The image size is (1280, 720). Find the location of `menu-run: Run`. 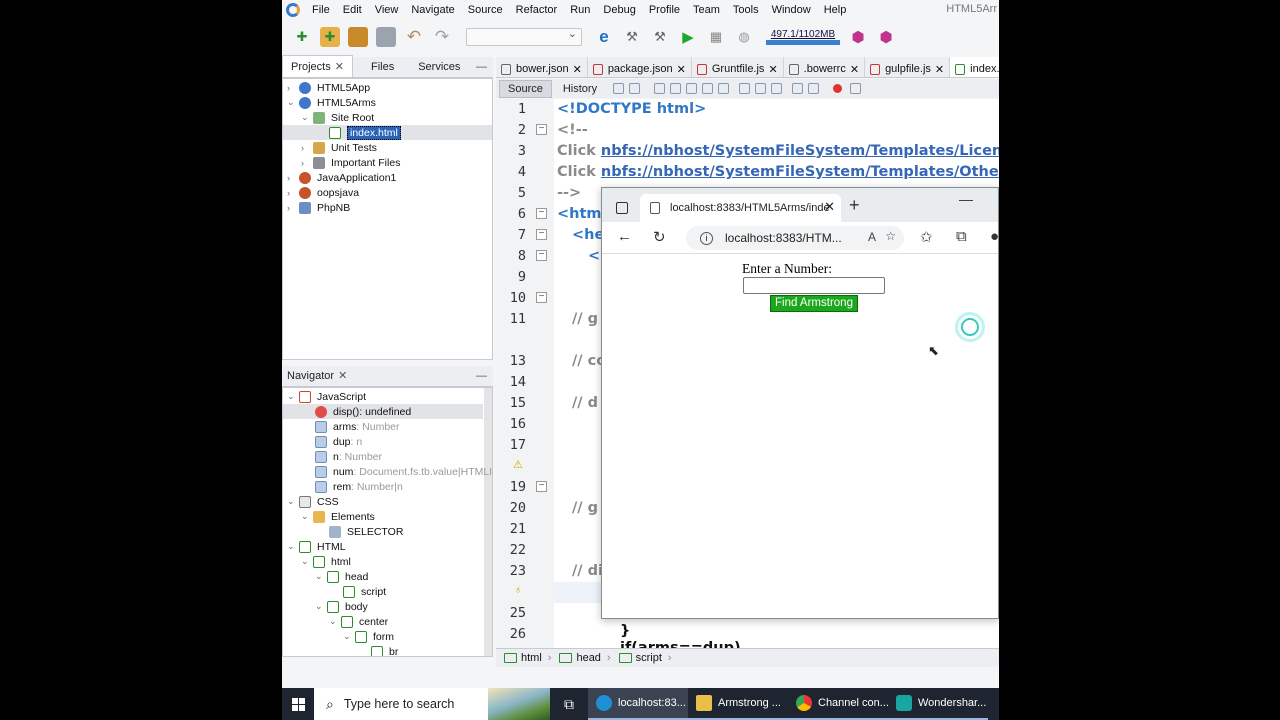

menu-run: Run is located at coordinates (580, 10).